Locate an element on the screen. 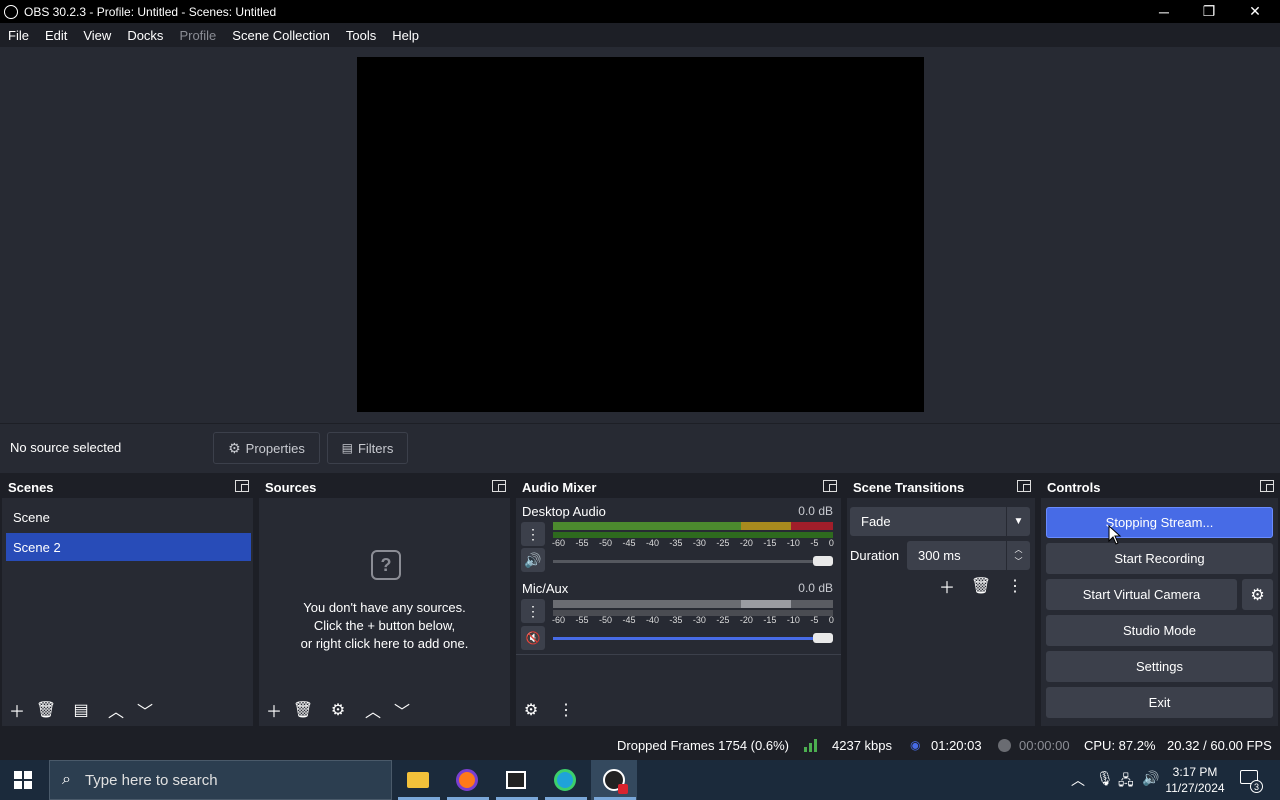 The image size is (1280, 800). notification-count: 3 is located at coordinates (1256, 786).